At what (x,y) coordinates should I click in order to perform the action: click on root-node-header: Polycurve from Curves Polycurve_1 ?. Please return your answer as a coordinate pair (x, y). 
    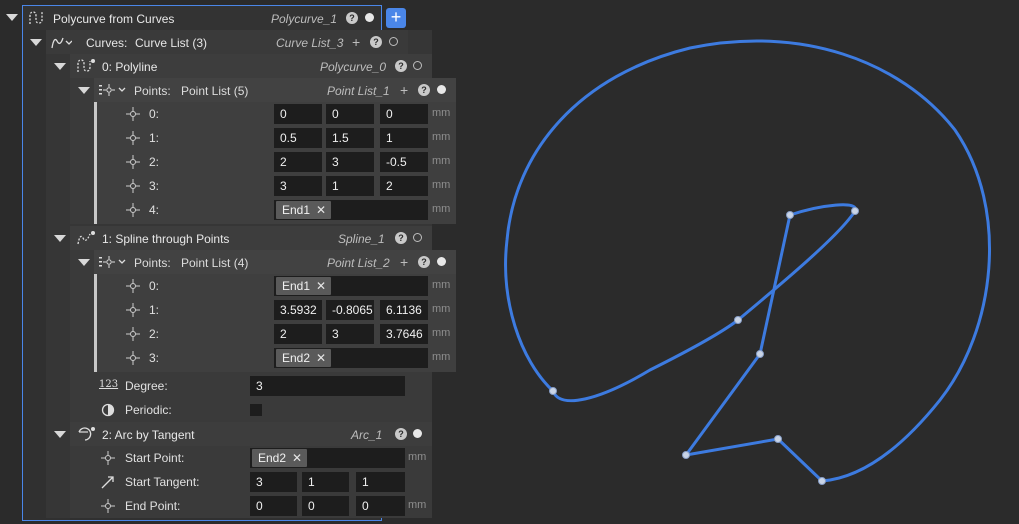
    Looking at the image, I should click on (202, 18).